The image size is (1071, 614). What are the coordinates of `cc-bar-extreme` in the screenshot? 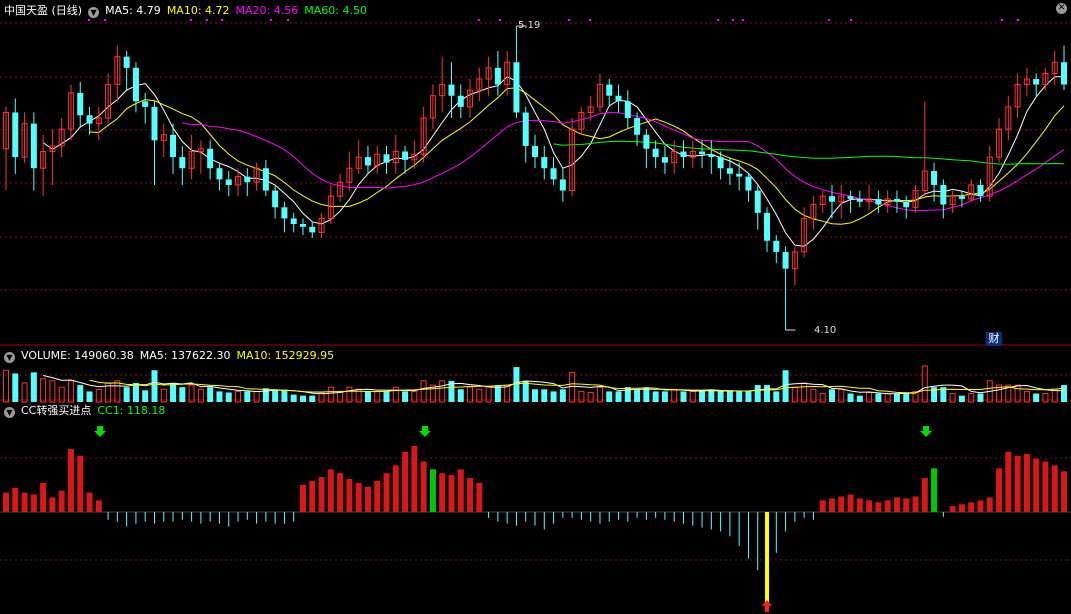 It's located at (767, 559).